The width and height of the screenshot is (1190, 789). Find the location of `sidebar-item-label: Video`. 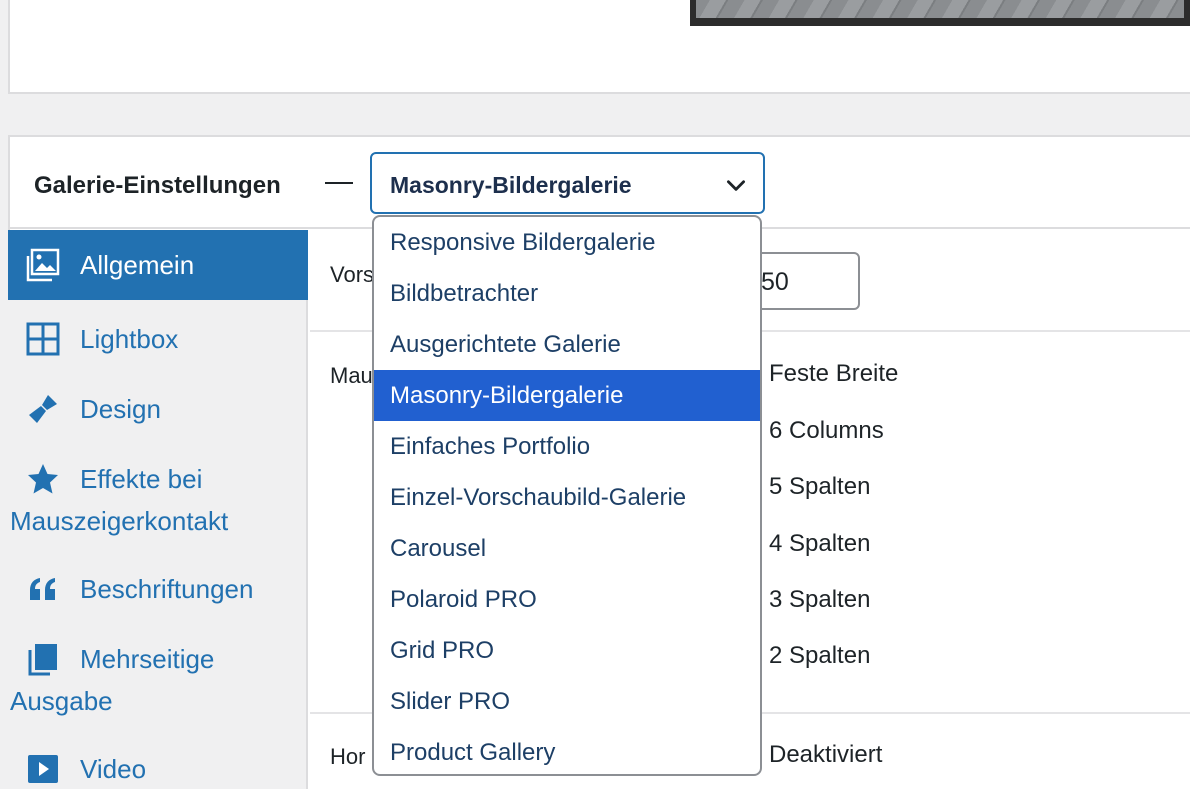

sidebar-item-label: Video is located at coordinates (113, 769).